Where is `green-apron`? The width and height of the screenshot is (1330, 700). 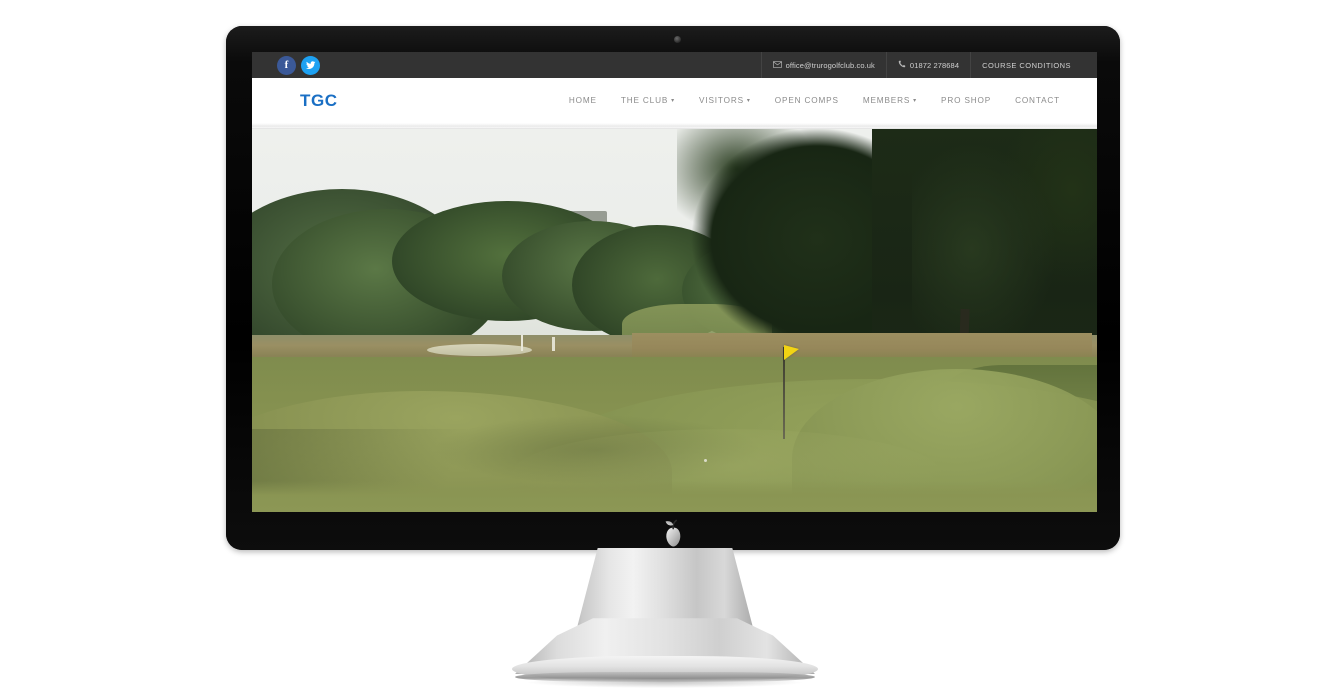 green-apron is located at coordinates (674, 496).